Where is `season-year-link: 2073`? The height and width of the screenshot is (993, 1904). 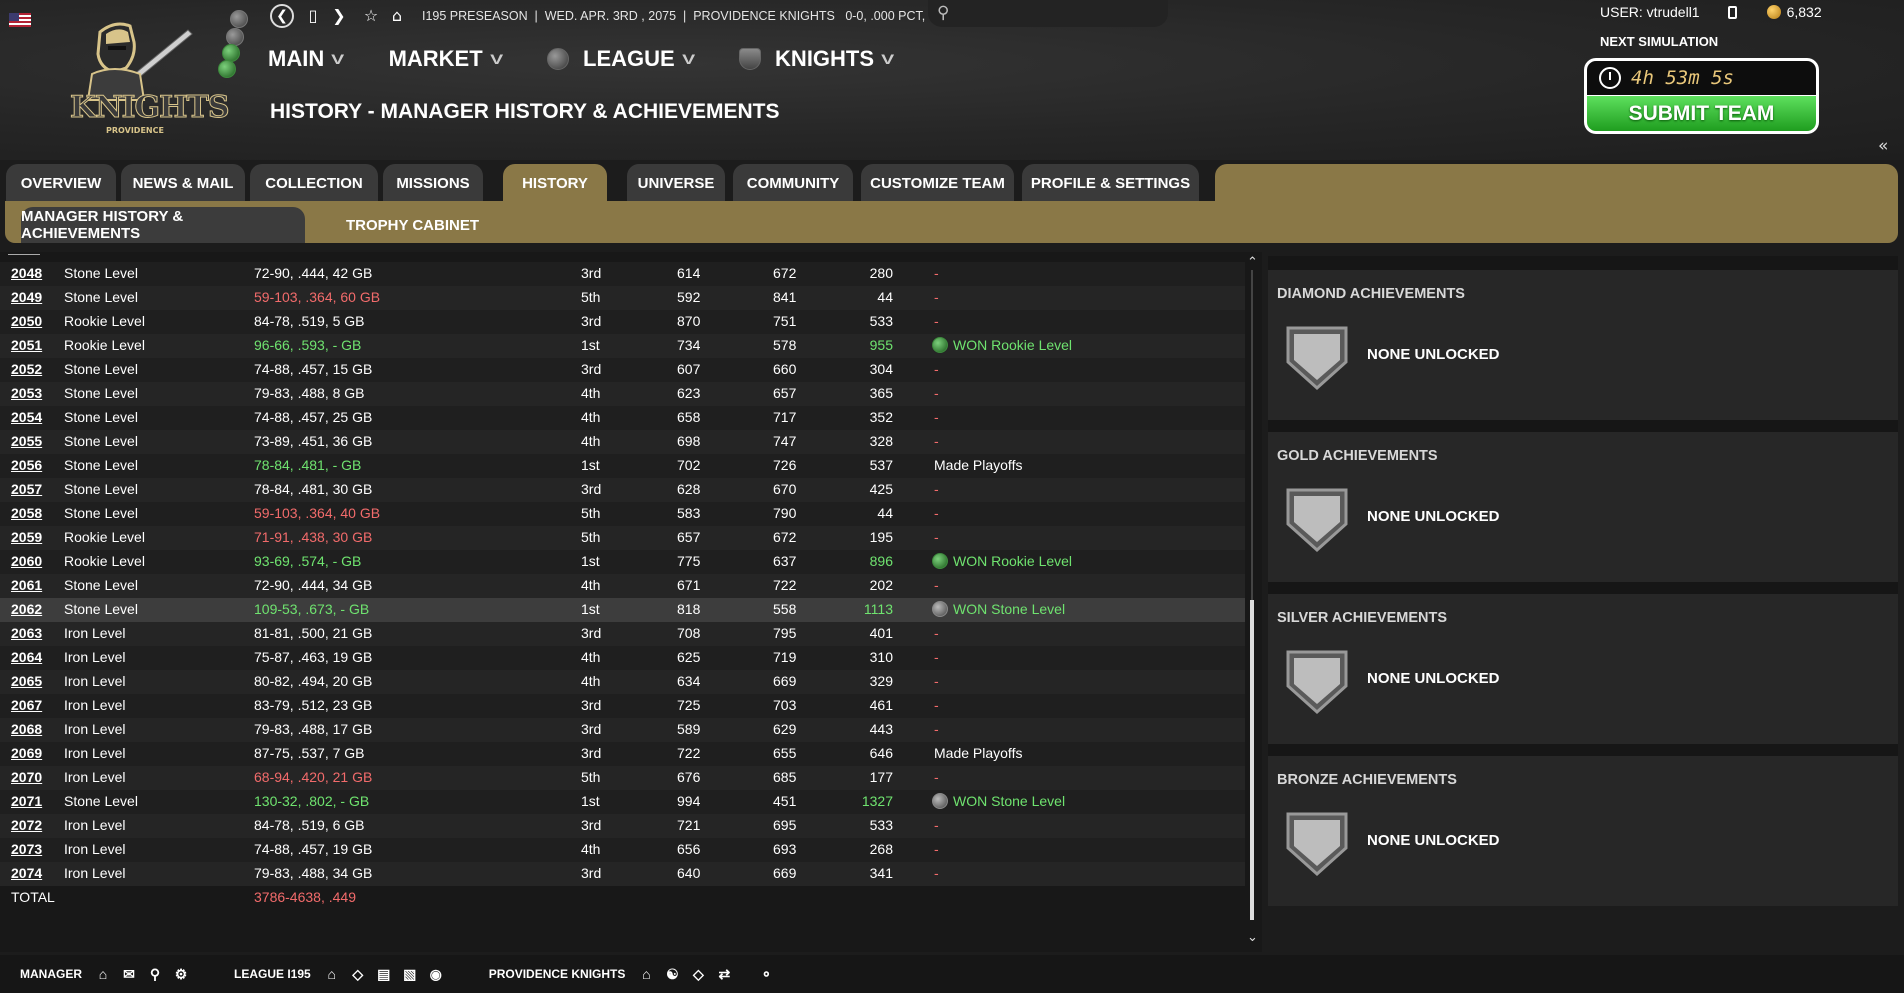
season-year-link: 2073 is located at coordinates (26, 849).